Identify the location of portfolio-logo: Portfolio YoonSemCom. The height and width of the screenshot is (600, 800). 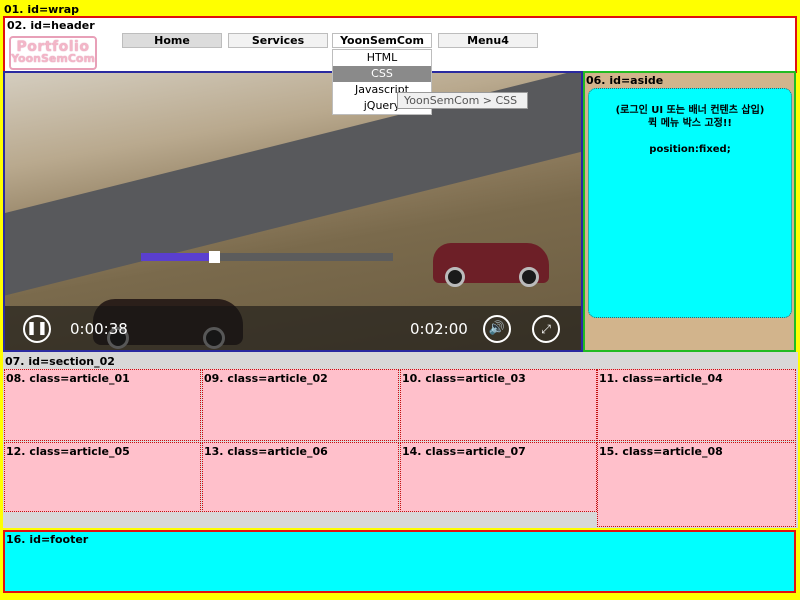
(53, 53).